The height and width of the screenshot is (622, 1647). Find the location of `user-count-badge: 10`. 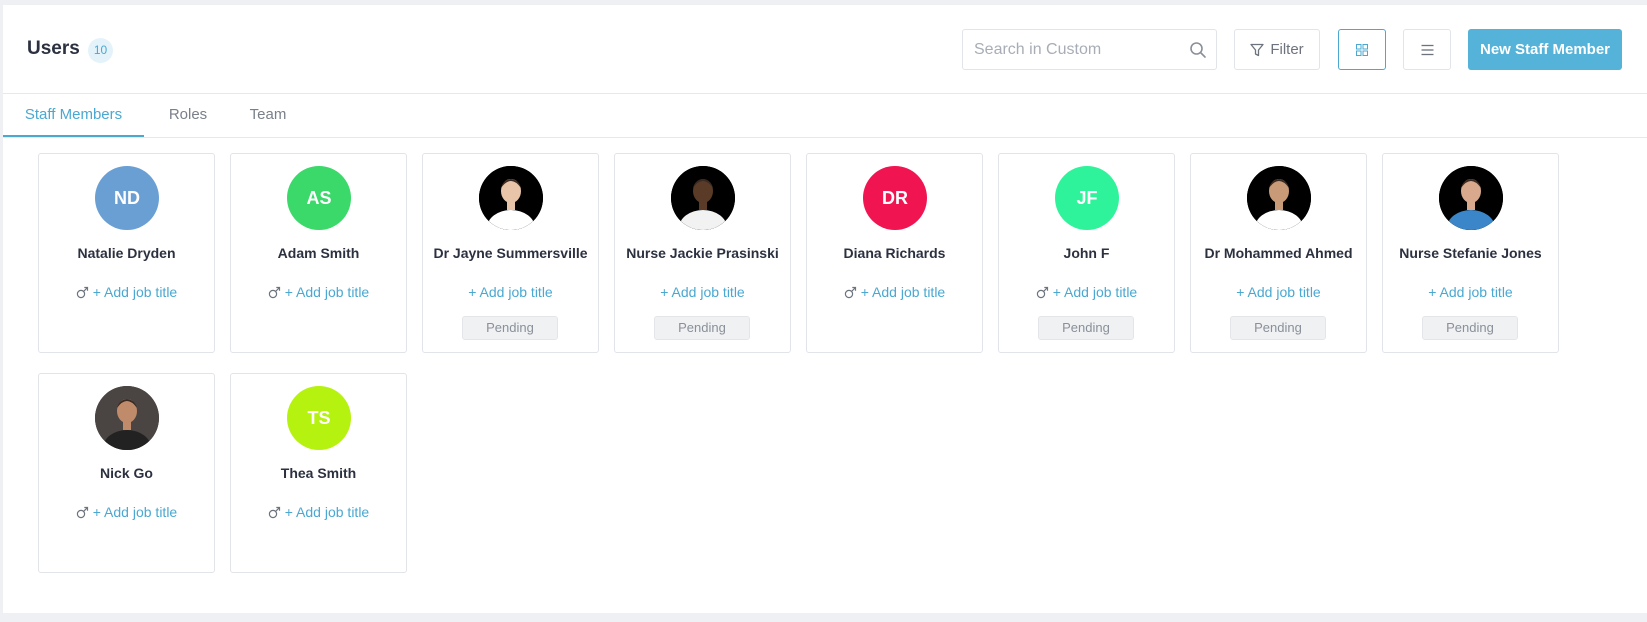

user-count-badge: 10 is located at coordinates (100, 50).